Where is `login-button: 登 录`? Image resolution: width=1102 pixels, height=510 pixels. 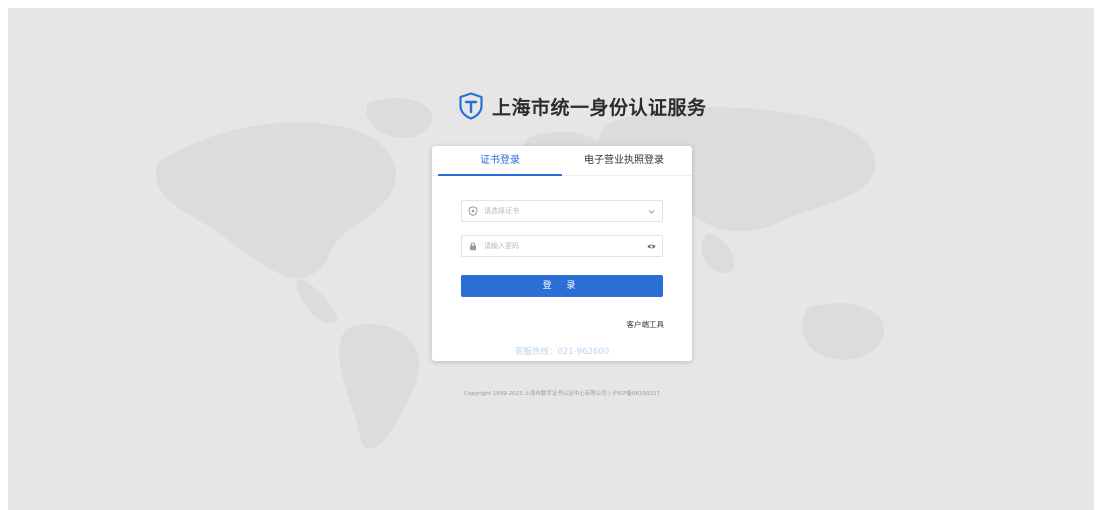
login-button: 登 录 is located at coordinates (562, 286).